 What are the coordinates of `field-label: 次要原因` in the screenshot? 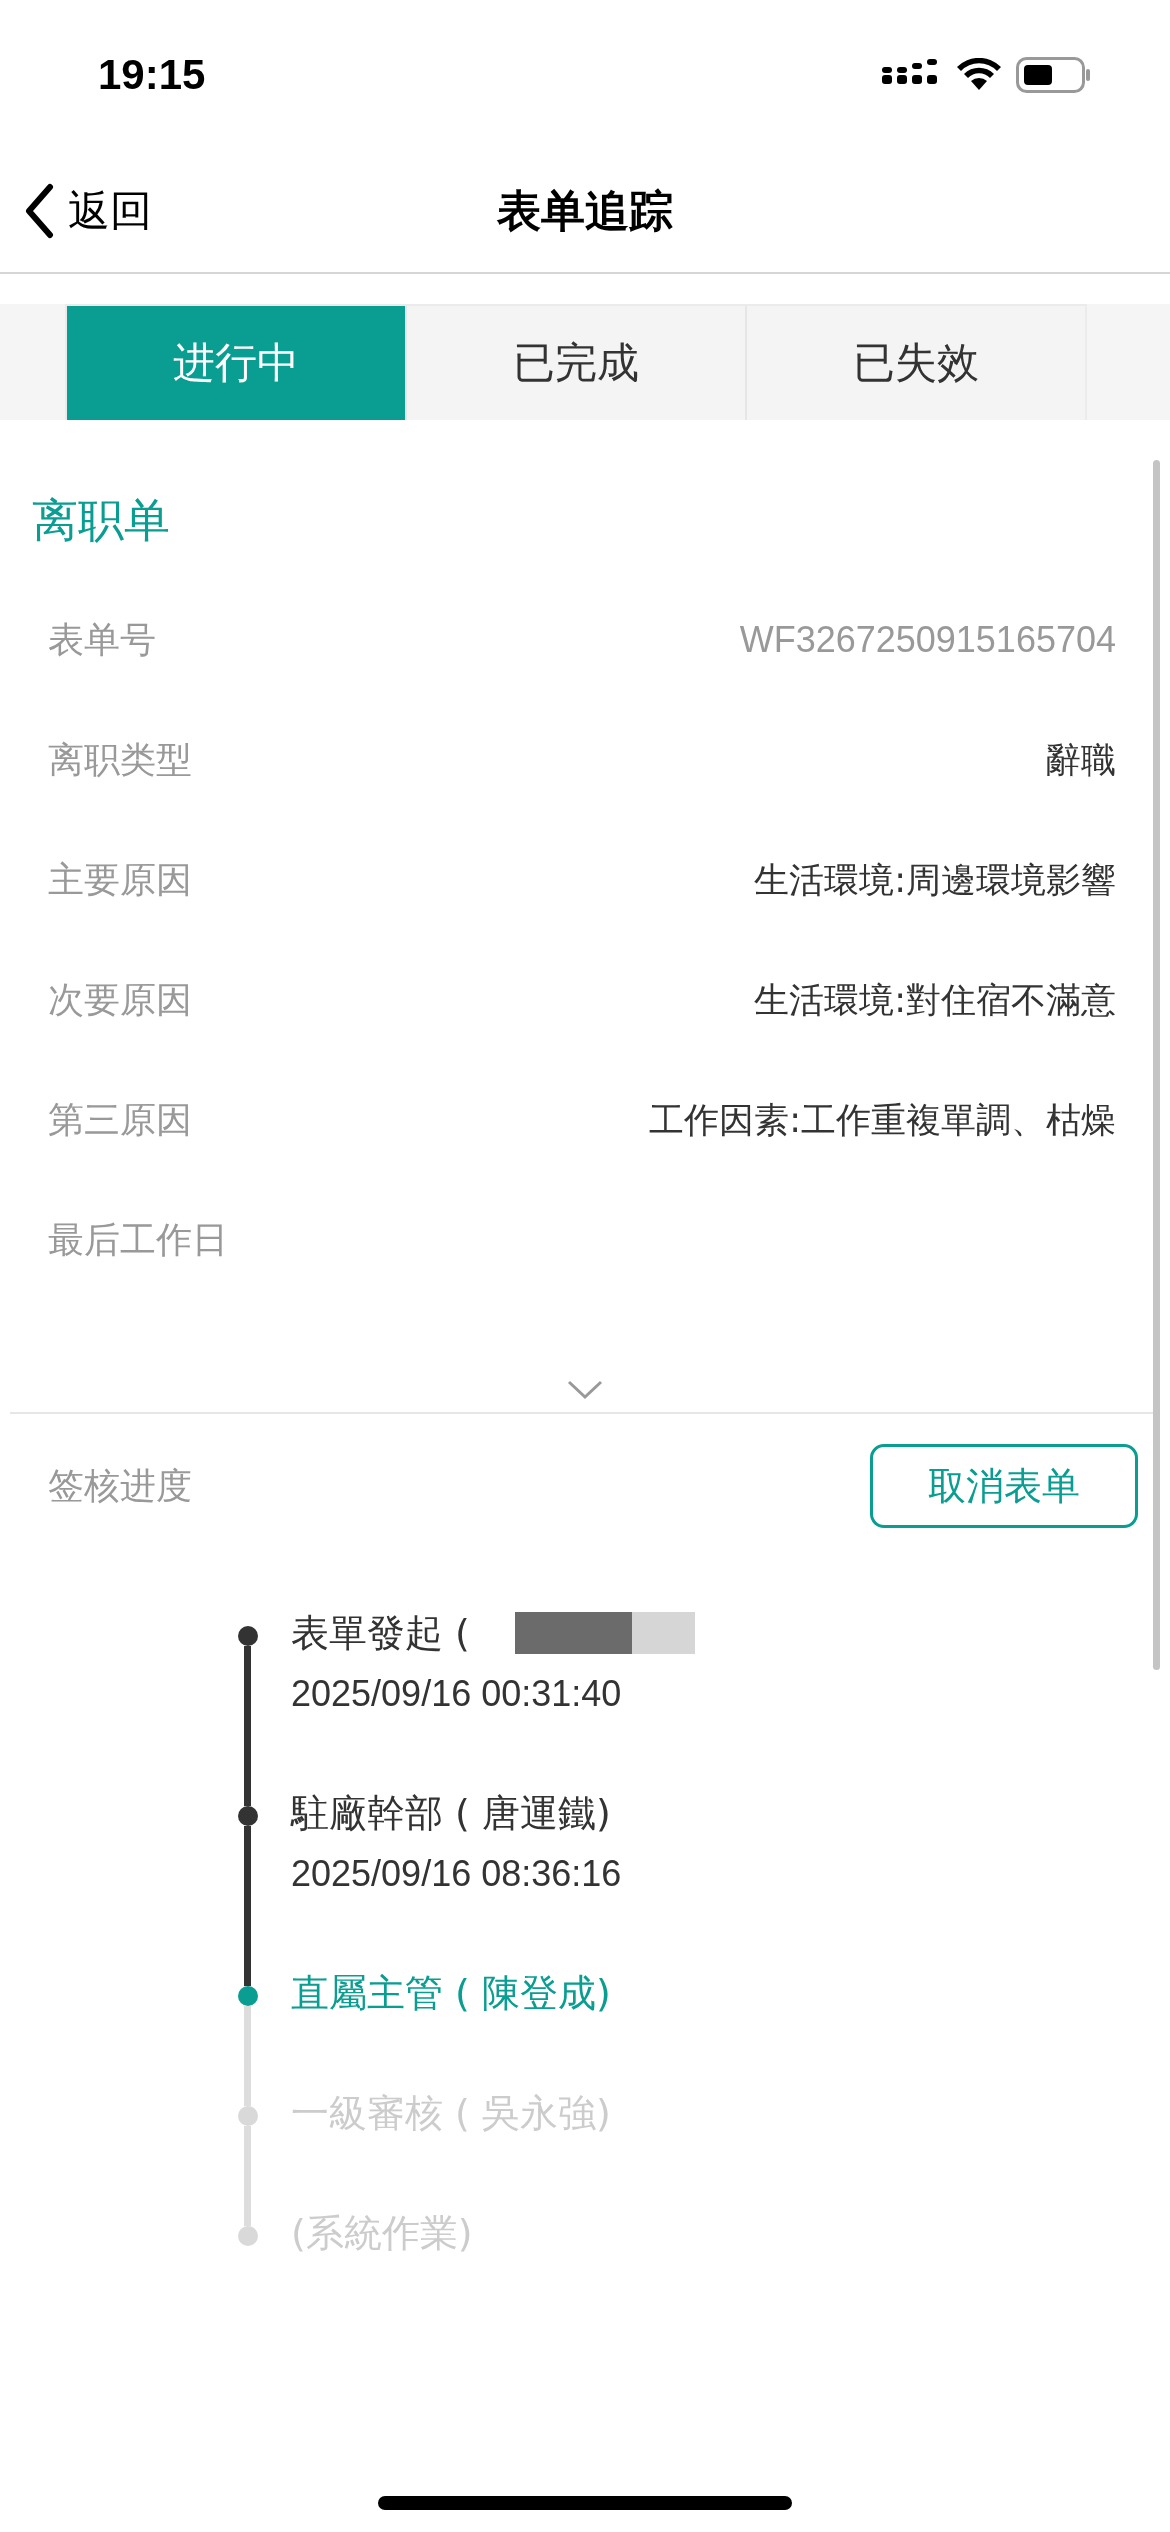 It's located at (120, 999).